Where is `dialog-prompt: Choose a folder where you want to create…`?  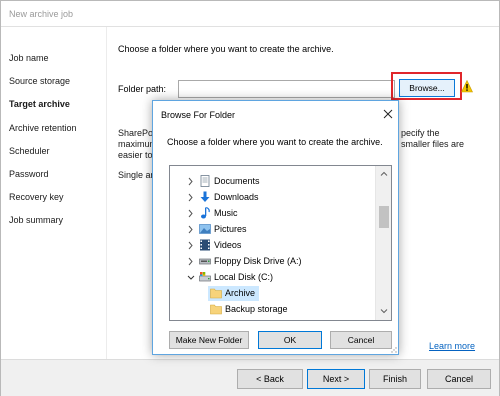 dialog-prompt: Choose a folder where you want to create… is located at coordinates (275, 142).